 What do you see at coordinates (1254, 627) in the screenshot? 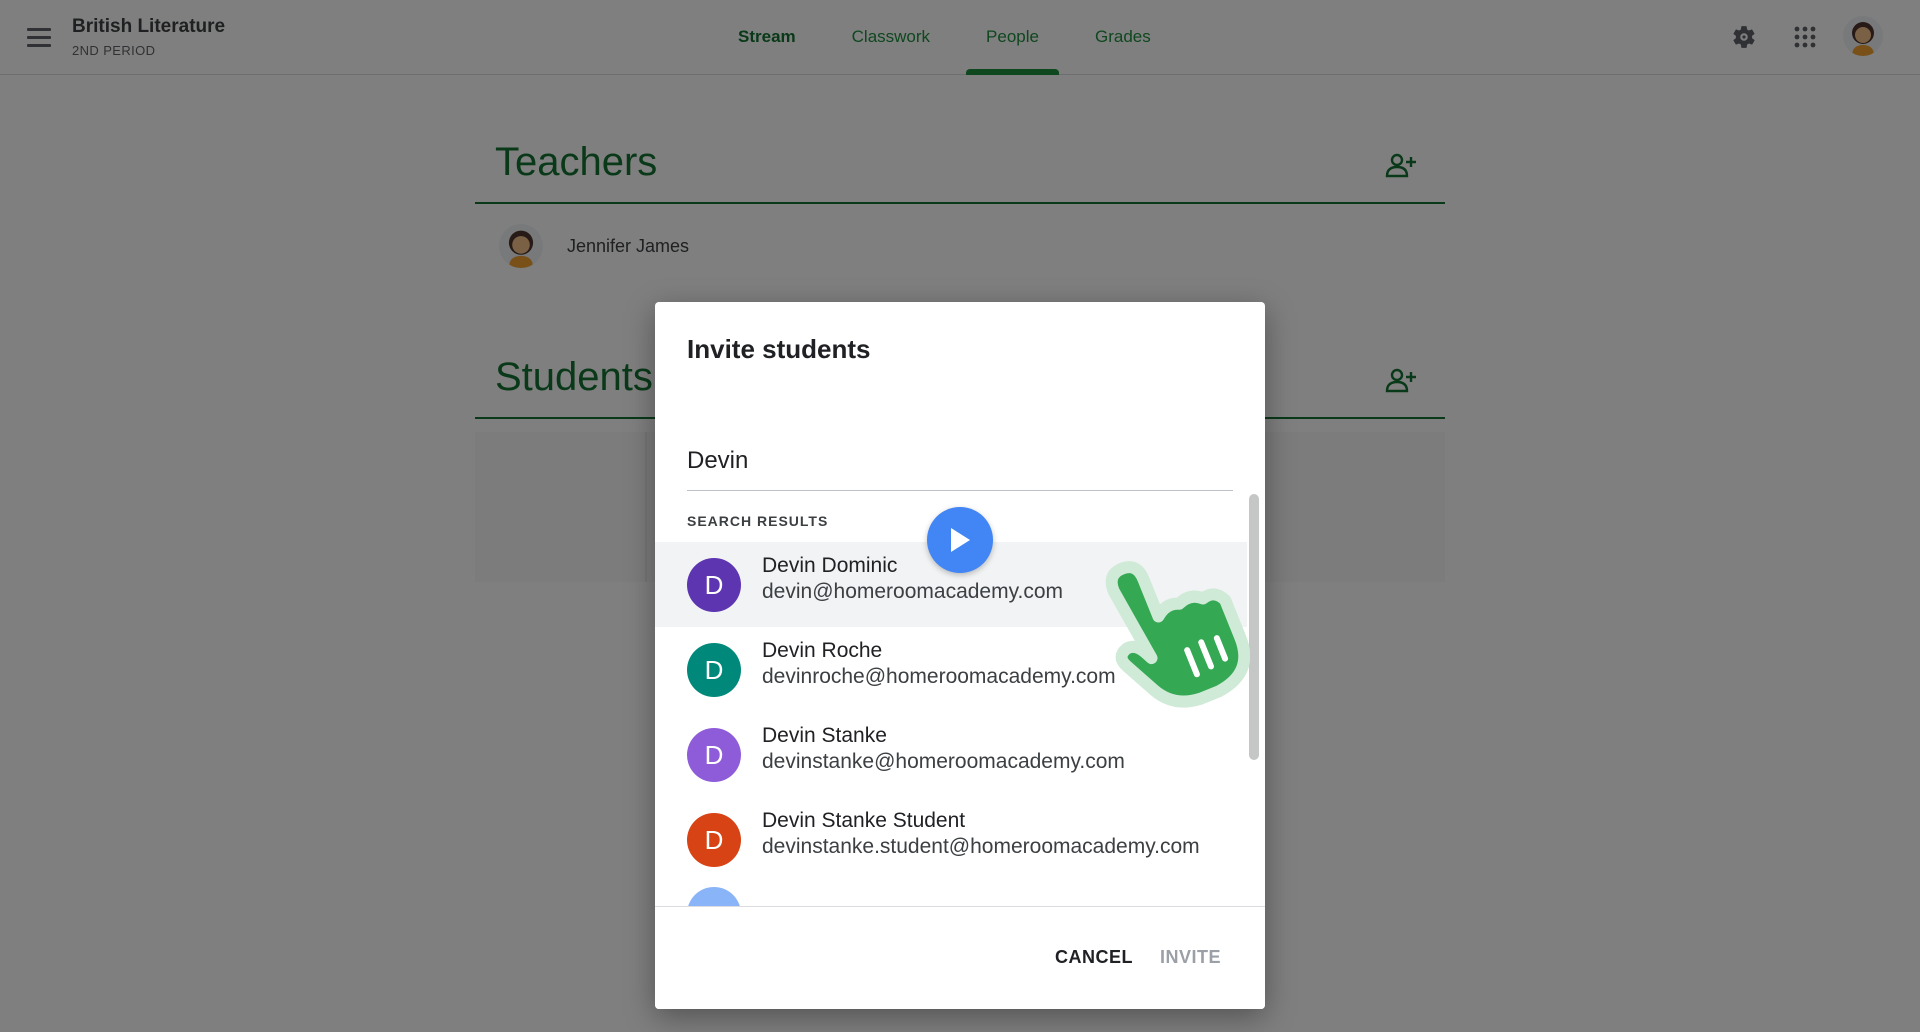
I see `results-scrollbar` at bounding box center [1254, 627].